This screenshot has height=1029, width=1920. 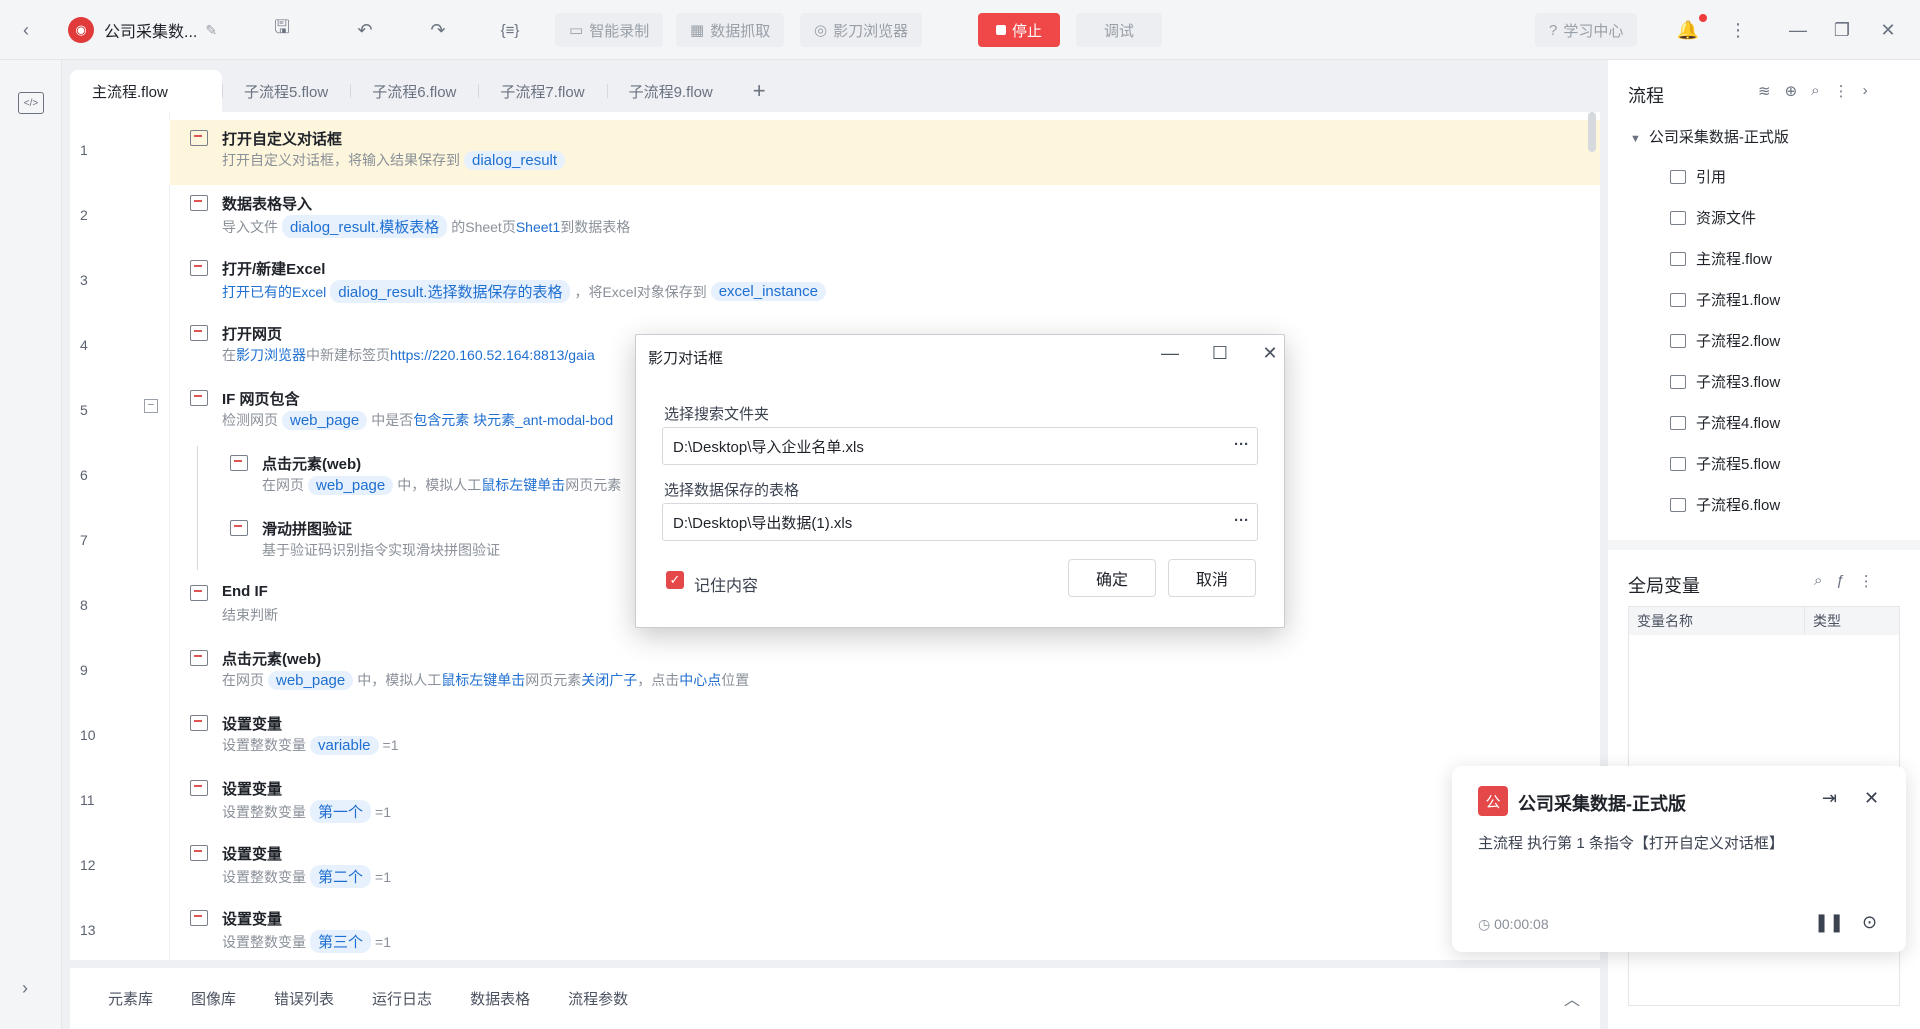 What do you see at coordinates (1865, 91) in the screenshot?
I see `chevron-right-icon: ›` at bounding box center [1865, 91].